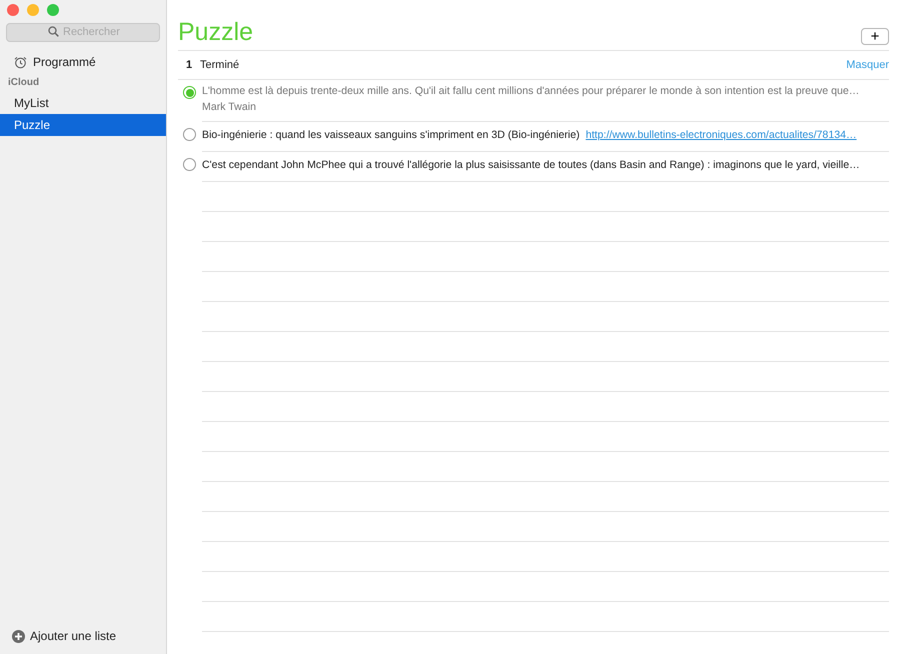 The width and height of the screenshot is (900, 654). What do you see at coordinates (23, 83) in the screenshot?
I see `section-label: iCloud` at bounding box center [23, 83].